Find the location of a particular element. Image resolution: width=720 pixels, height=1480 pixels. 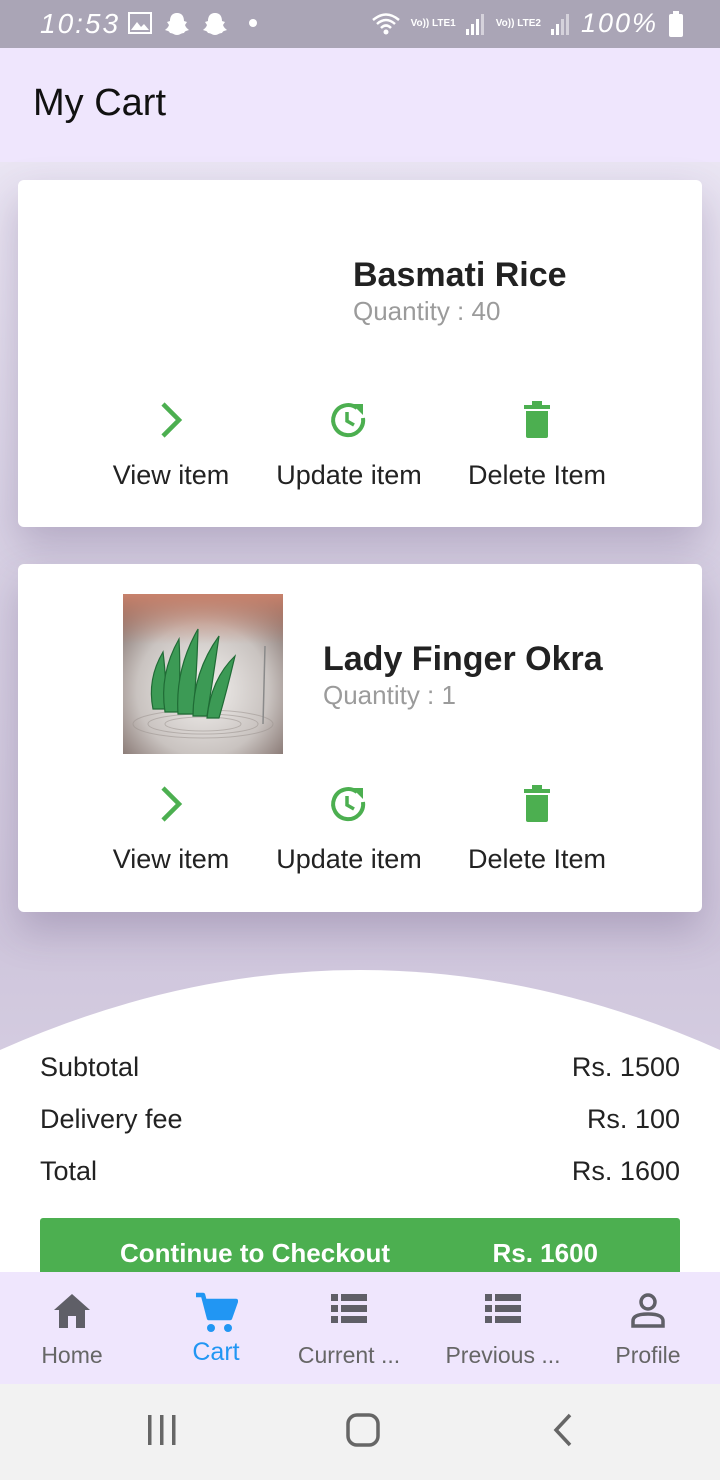

nav-home: Home is located at coordinates (72, 1328).